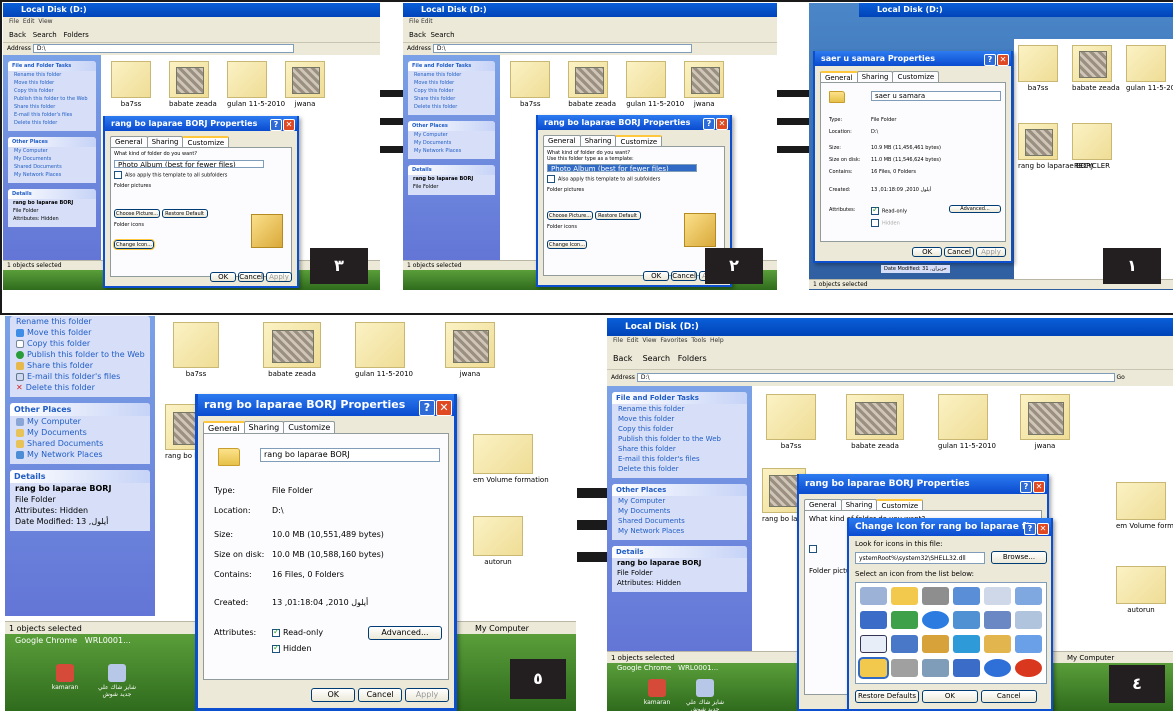  Describe the element at coordinates (920, 558) in the screenshot. I see `icon-file-input: ystemRoot%\system32\SHELL32.dll` at that location.